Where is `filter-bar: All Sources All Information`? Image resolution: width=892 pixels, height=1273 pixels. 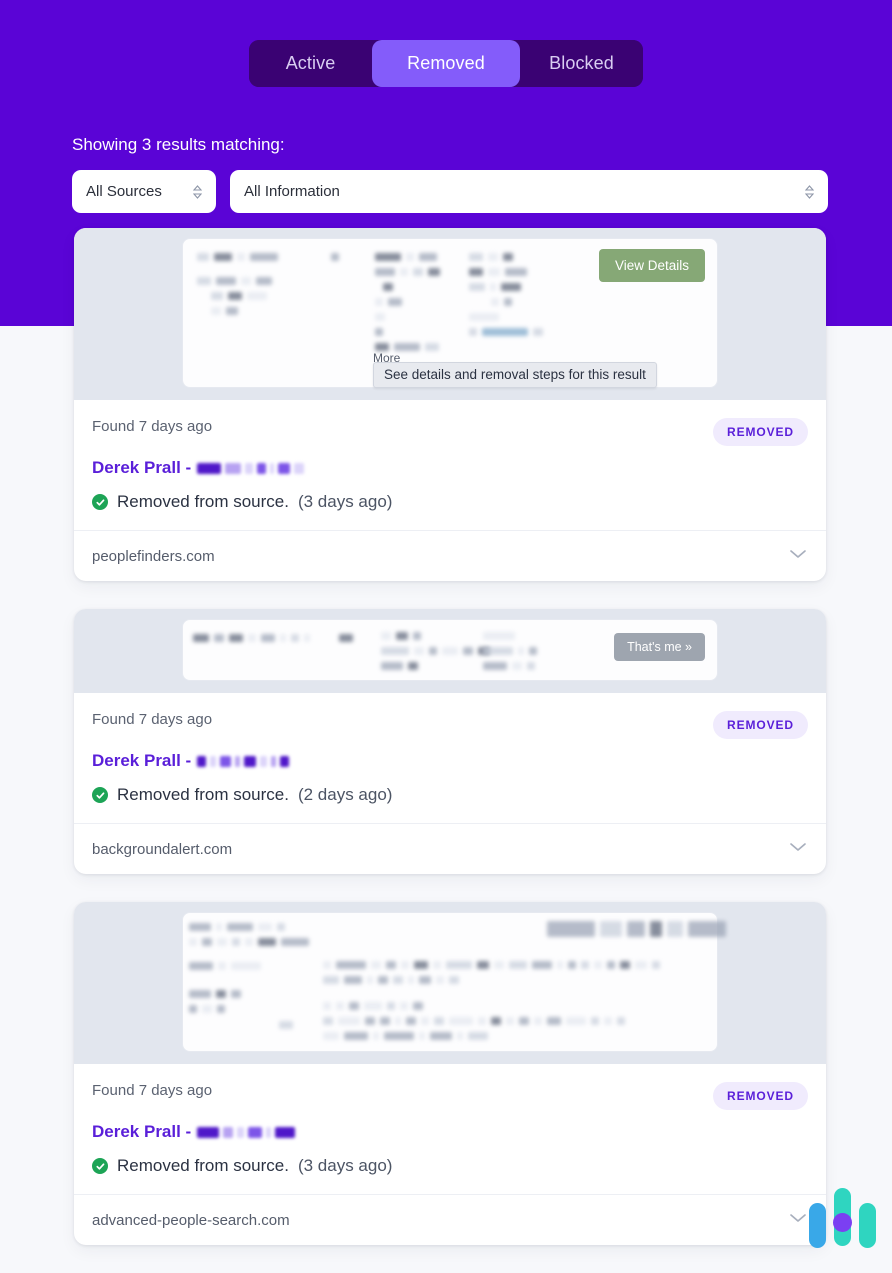
filter-bar: All Sources All Information is located at coordinates (450, 191).